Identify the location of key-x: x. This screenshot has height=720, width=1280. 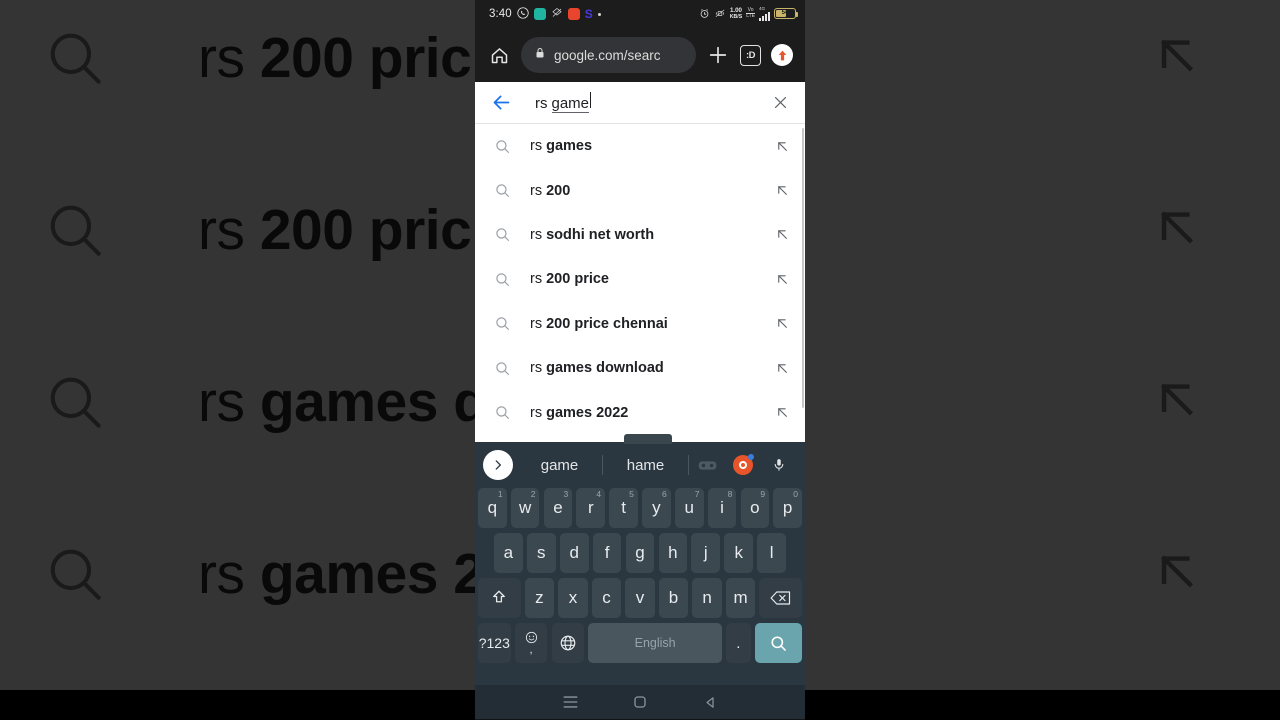
(573, 598).